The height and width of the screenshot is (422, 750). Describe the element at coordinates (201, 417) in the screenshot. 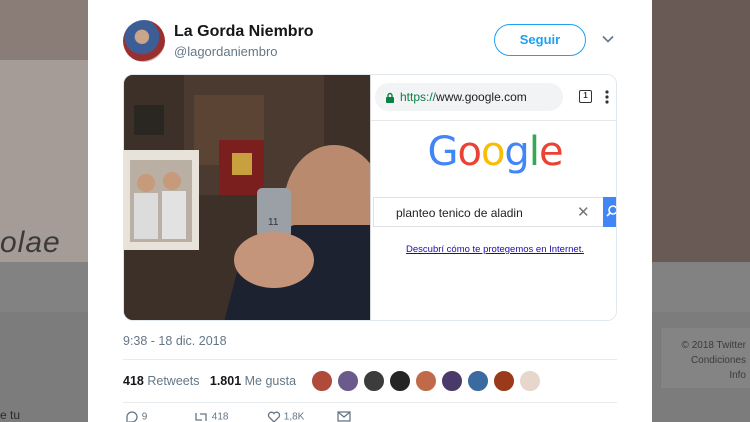

I see `retweet-icon` at that location.